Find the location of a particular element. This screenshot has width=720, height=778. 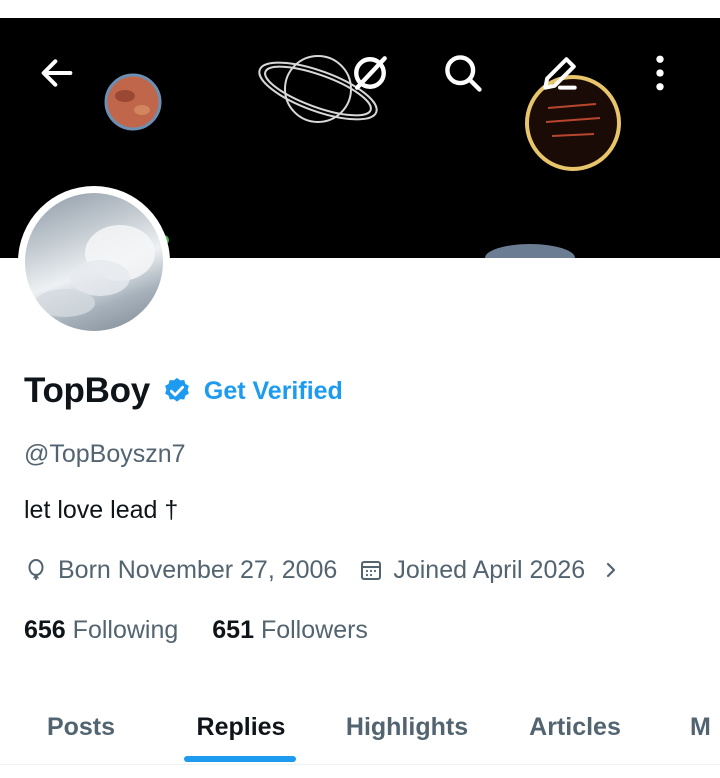

display-name: TopBoy is located at coordinates (87, 390).